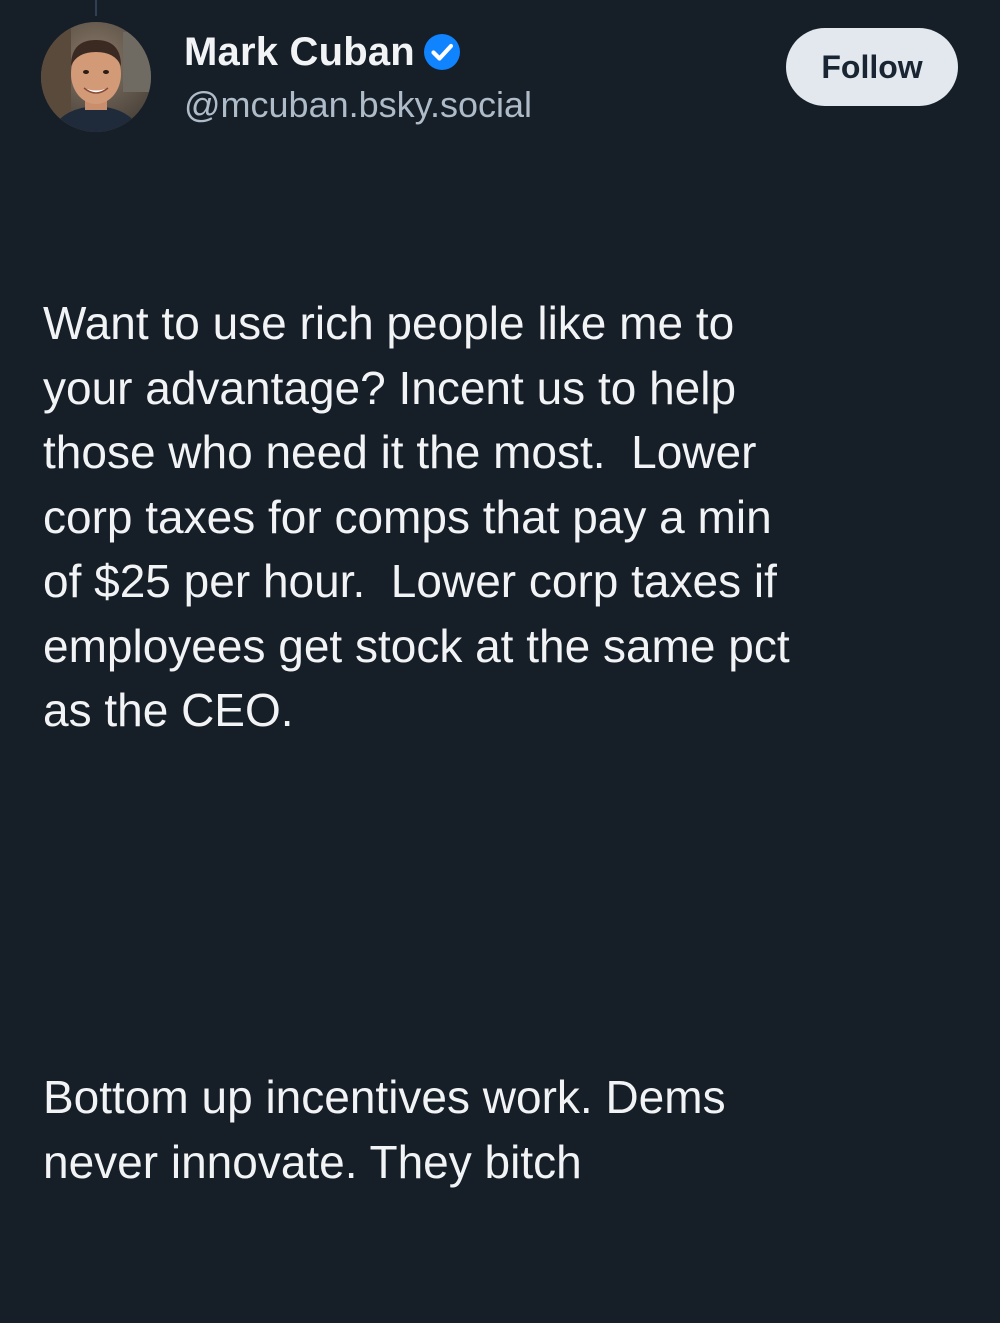 This screenshot has height=1323, width=1000. I want to click on avatar-photo, so click(96, 77).